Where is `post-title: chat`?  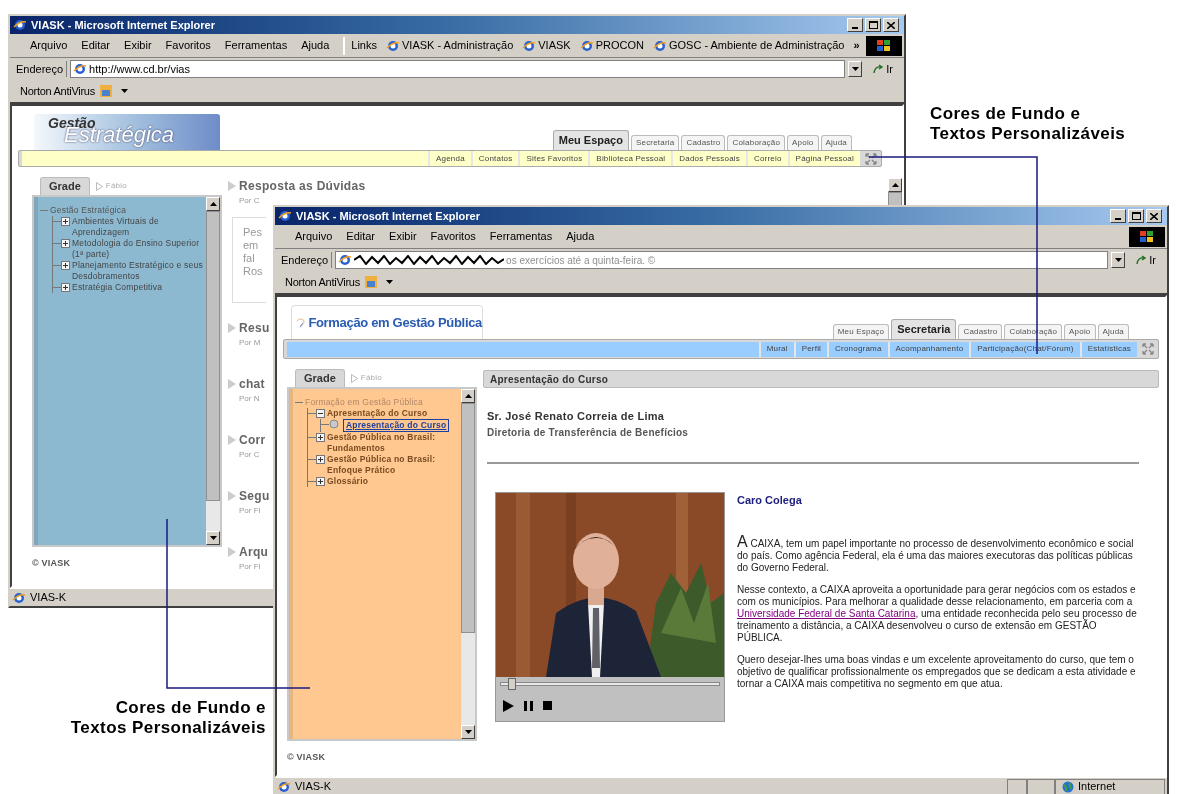 post-title: chat is located at coordinates (252, 384).